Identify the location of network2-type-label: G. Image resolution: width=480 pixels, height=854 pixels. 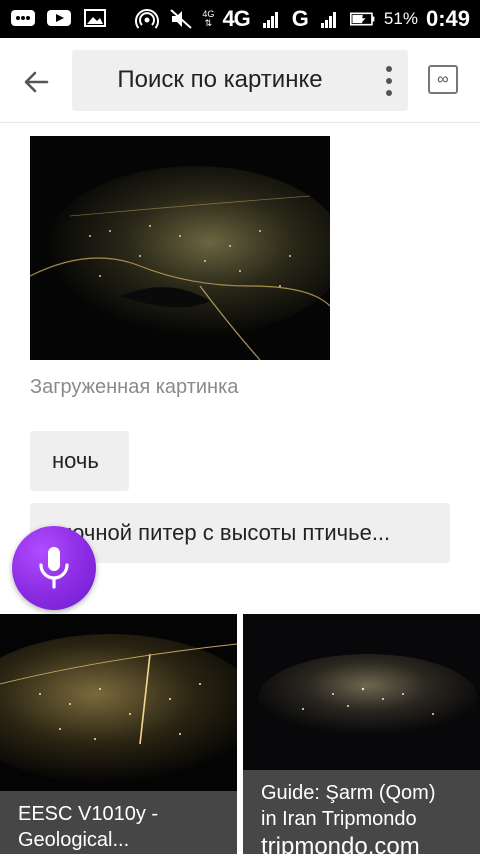
(300, 18).